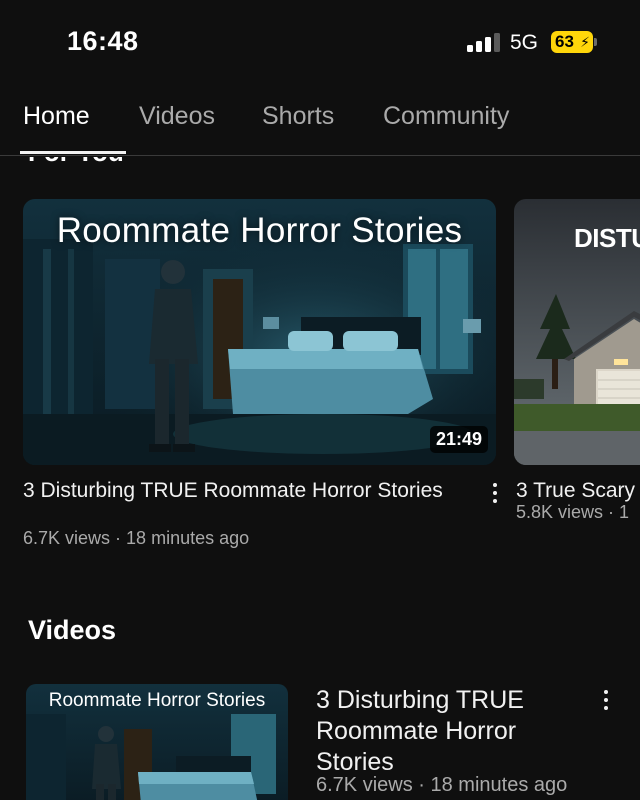 The image size is (640, 800). What do you see at coordinates (484, 42) in the screenshot?
I see `cellular-signal-icon` at bounding box center [484, 42].